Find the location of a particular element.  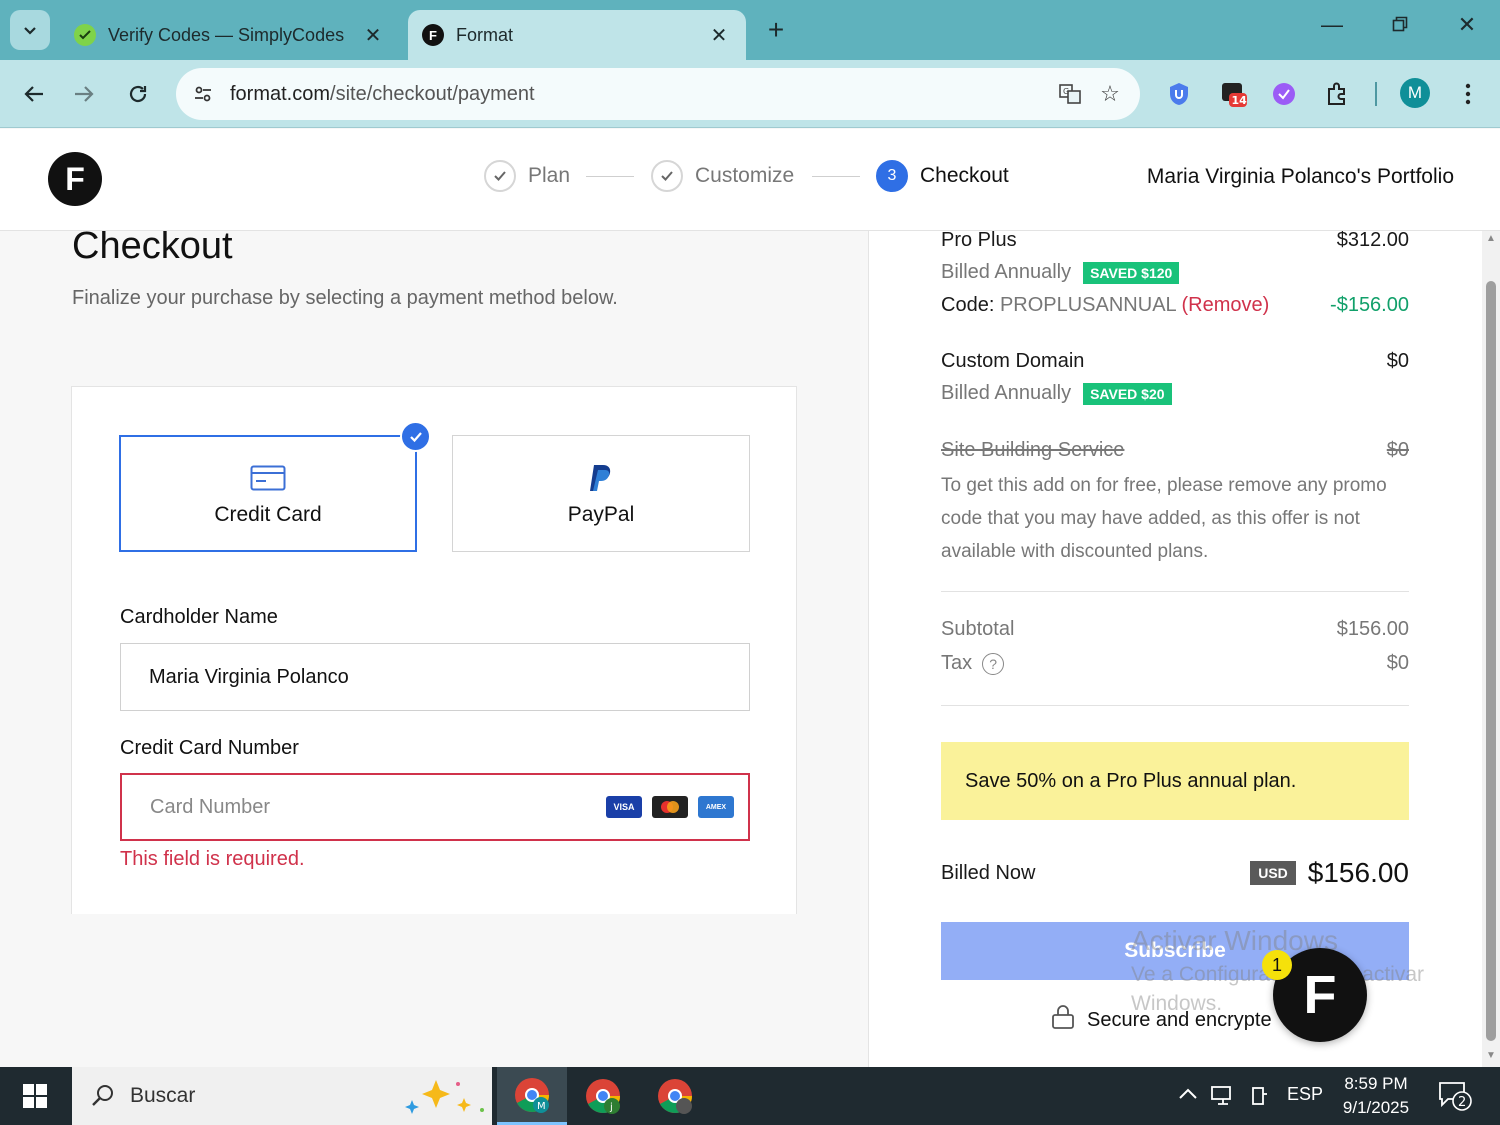

tab-simplycodes: Verify Codes — SimplyCodes ✕ is located at coordinates (230, 35).